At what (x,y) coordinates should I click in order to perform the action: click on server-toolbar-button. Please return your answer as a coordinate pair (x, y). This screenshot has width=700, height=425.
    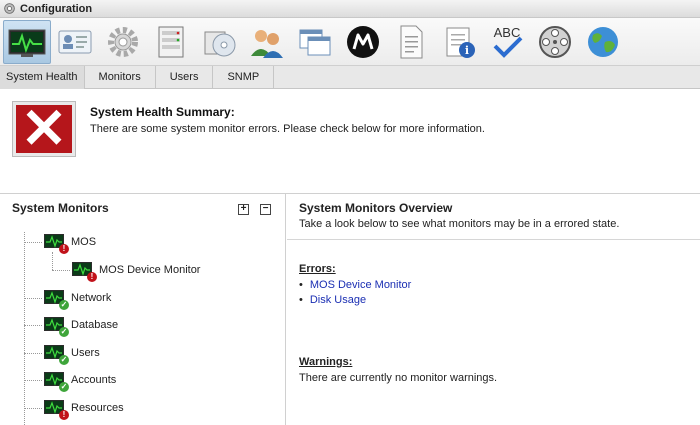
    Looking at the image, I should click on (171, 42).